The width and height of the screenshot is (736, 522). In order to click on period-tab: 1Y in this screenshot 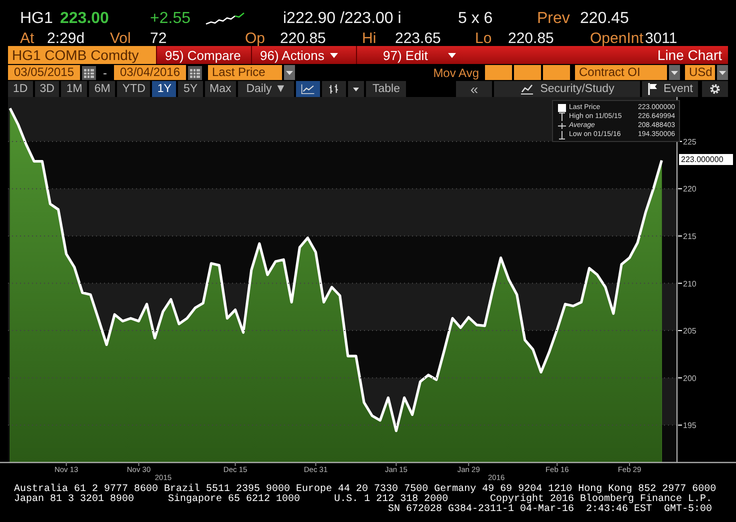, I will do `click(164, 89)`.